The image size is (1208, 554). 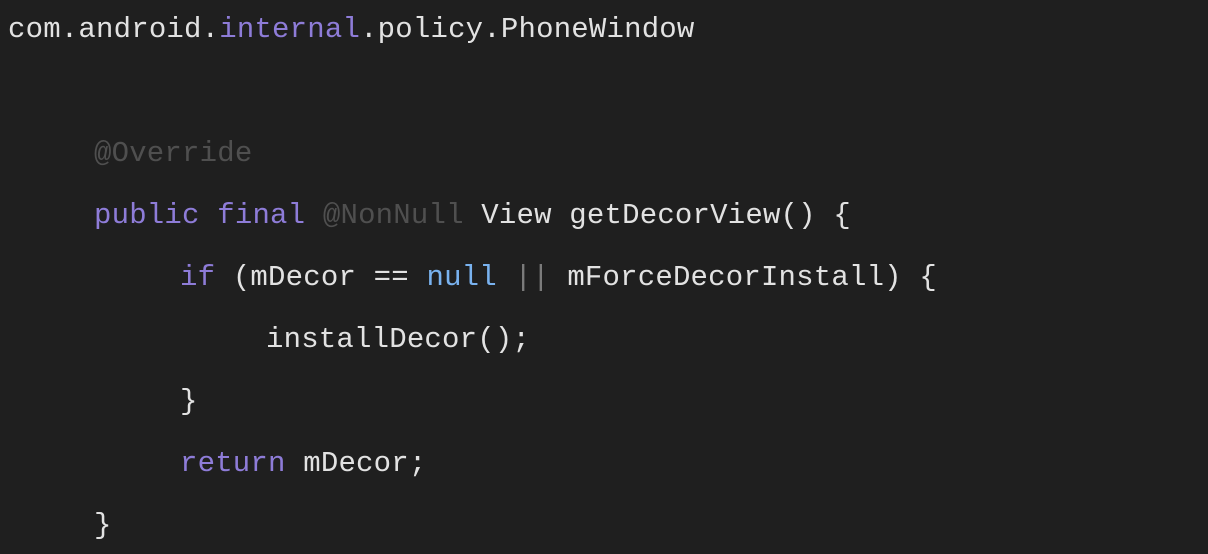 What do you see at coordinates (365, 463) in the screenshot?
I see `return-value: mDecor;` at bounding box center [365, 463].